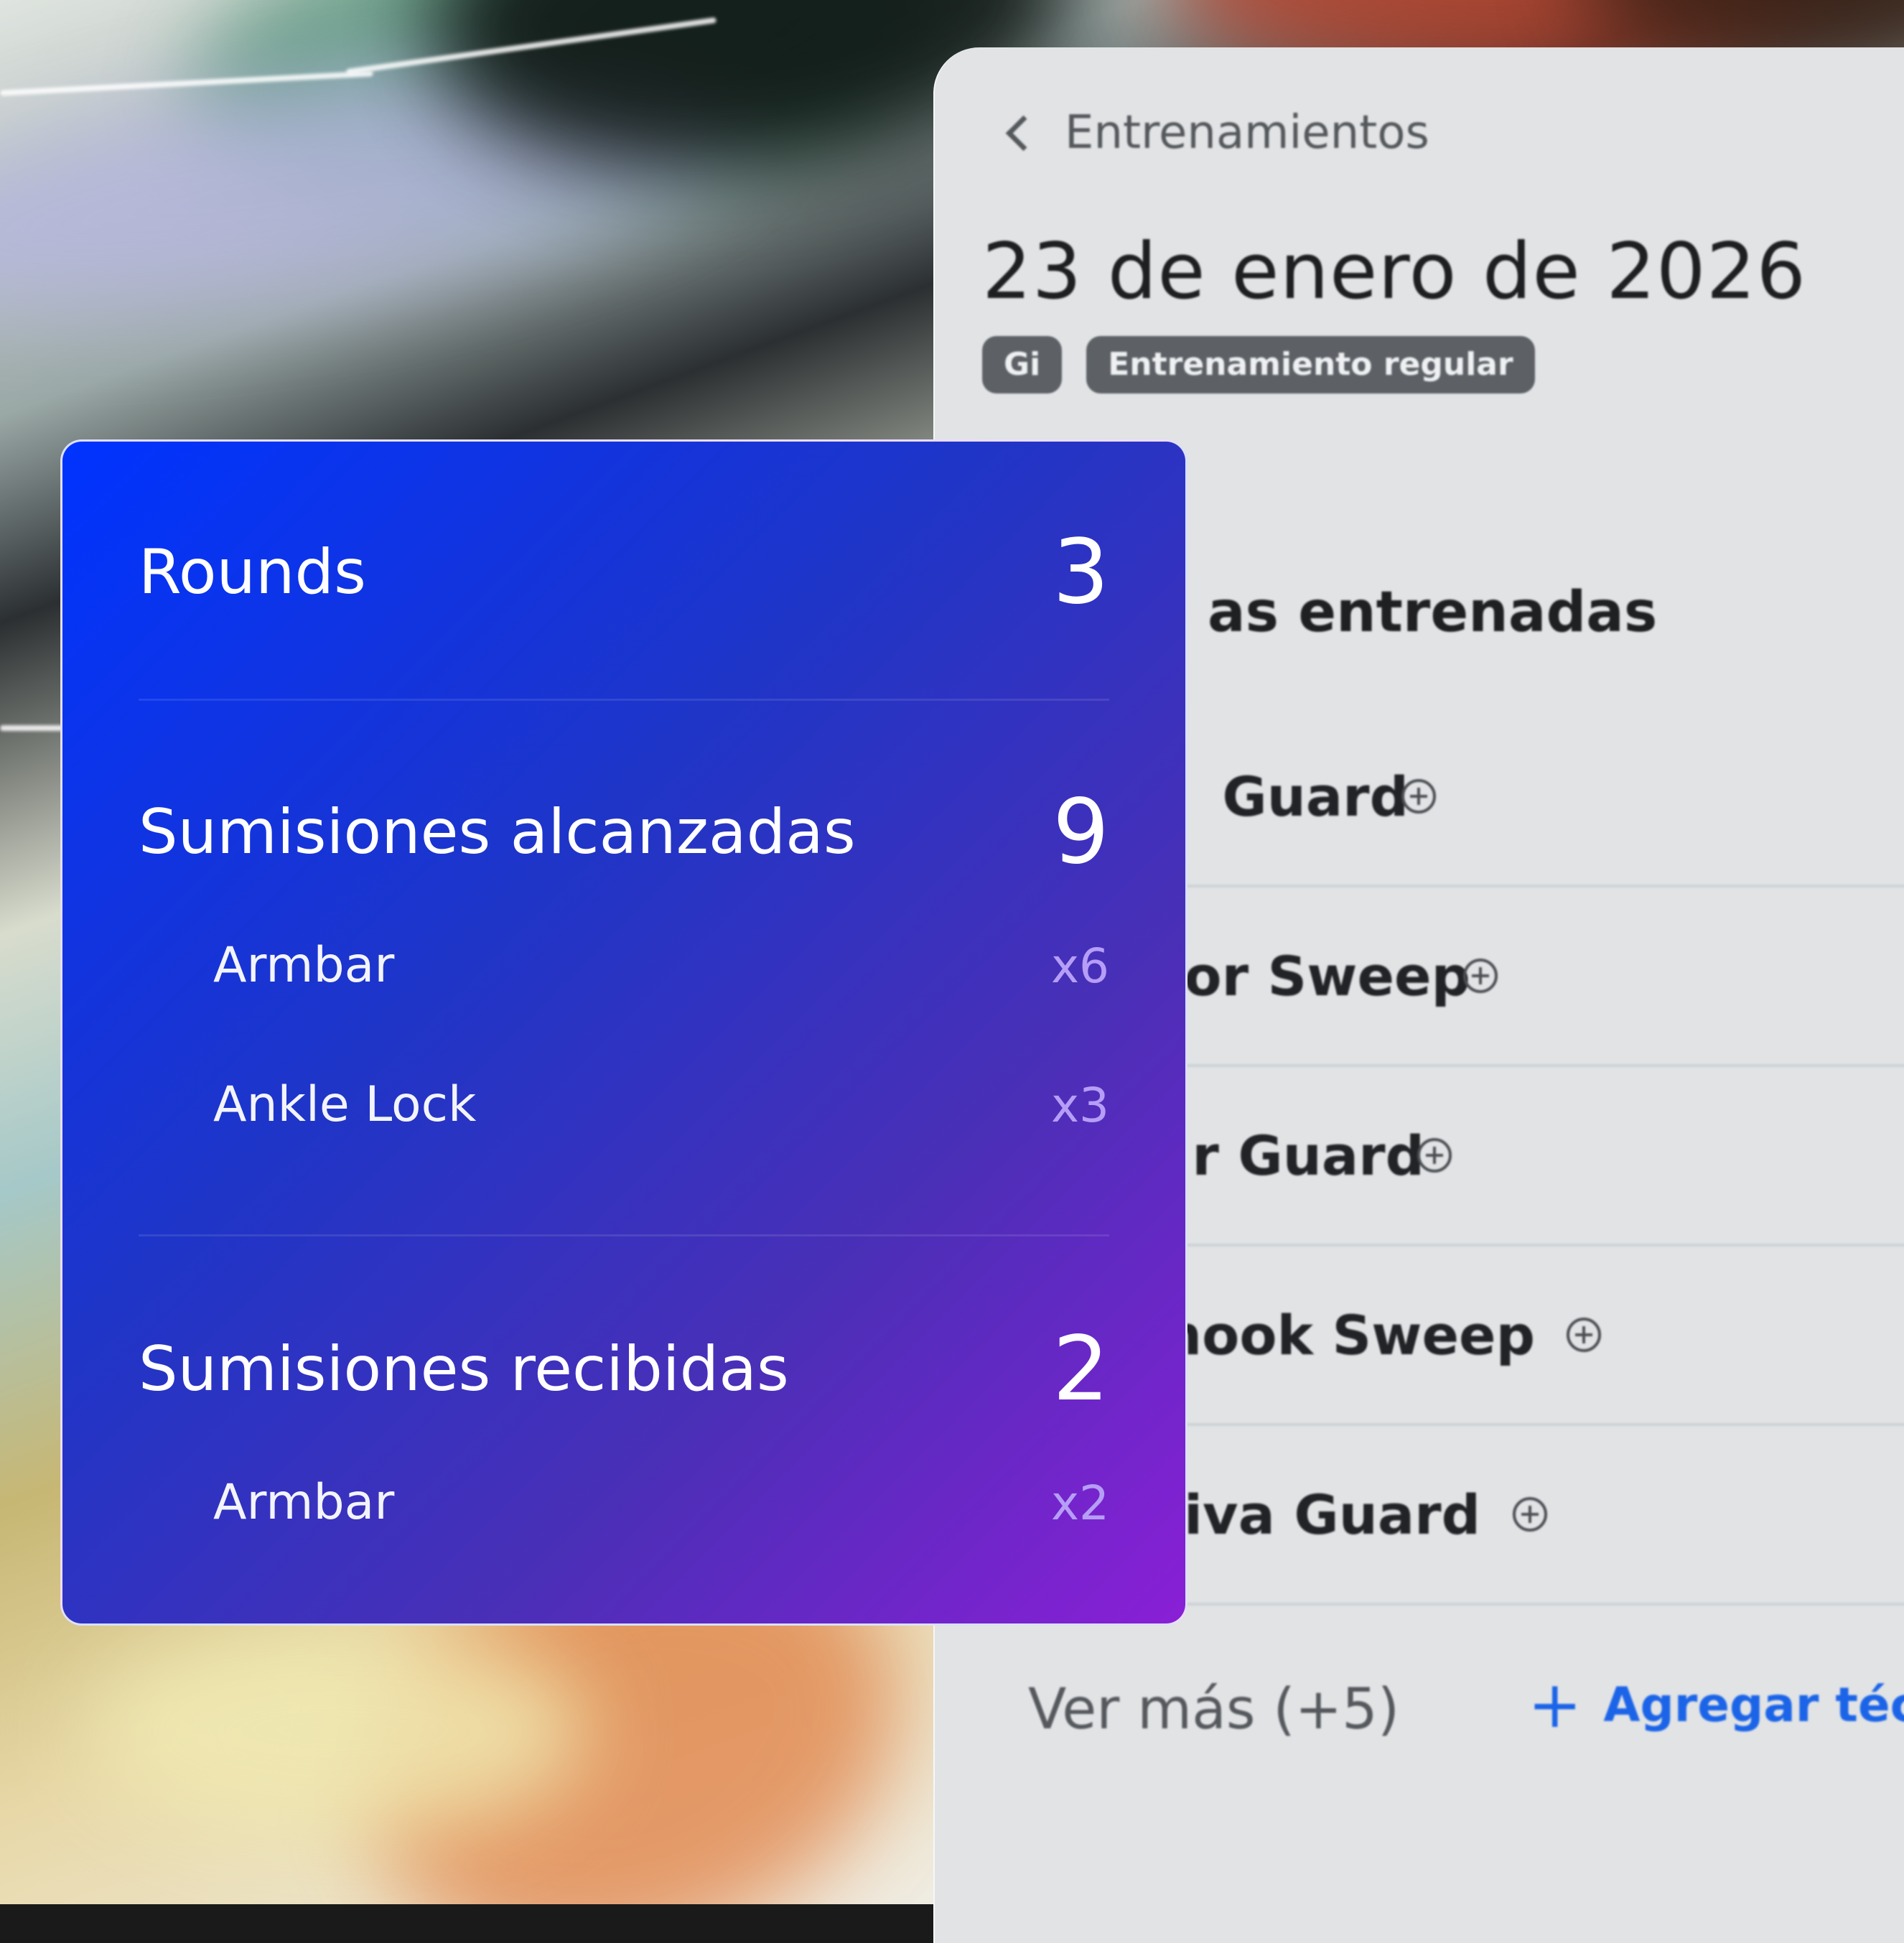 Image resolution: width=1904 pixels, height=1943 pixels. What do you see at coordinates (1079, 1503) in the screenshot?
I see `submission-count: x2` at bounding box center [1079, 1503].